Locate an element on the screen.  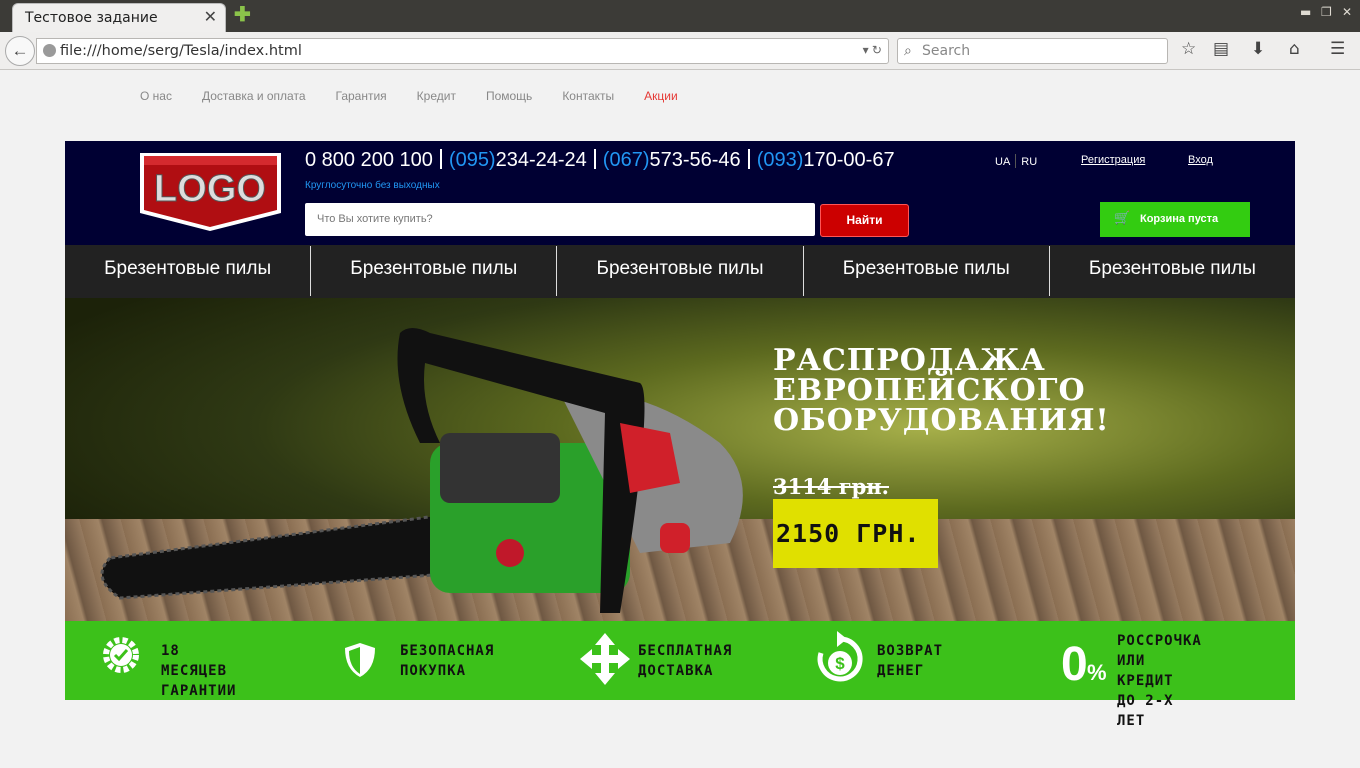
new-price: 2150 ГРН. is located at coordinates (855, 533).